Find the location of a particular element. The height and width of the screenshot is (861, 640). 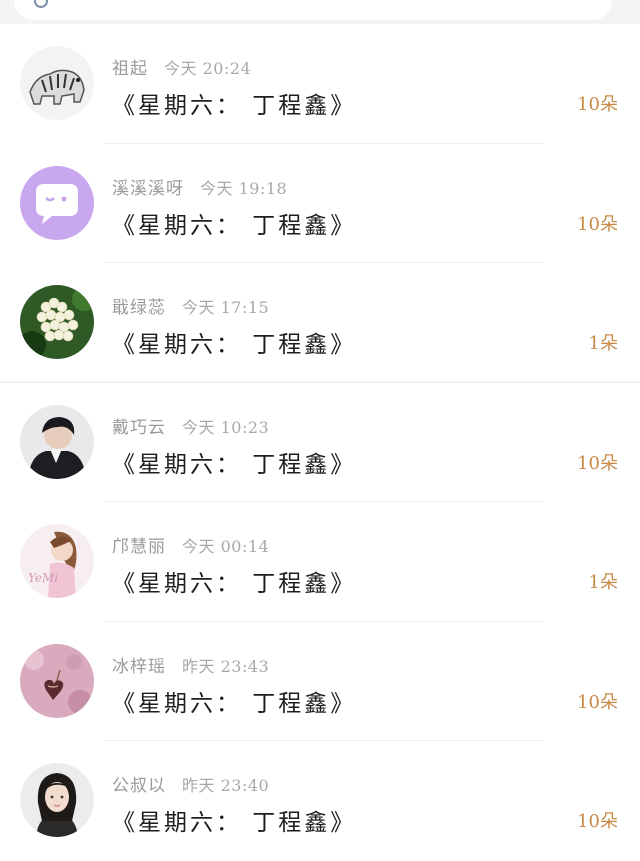

sender-name: 公叔以 is located at coordinates (139, 786).